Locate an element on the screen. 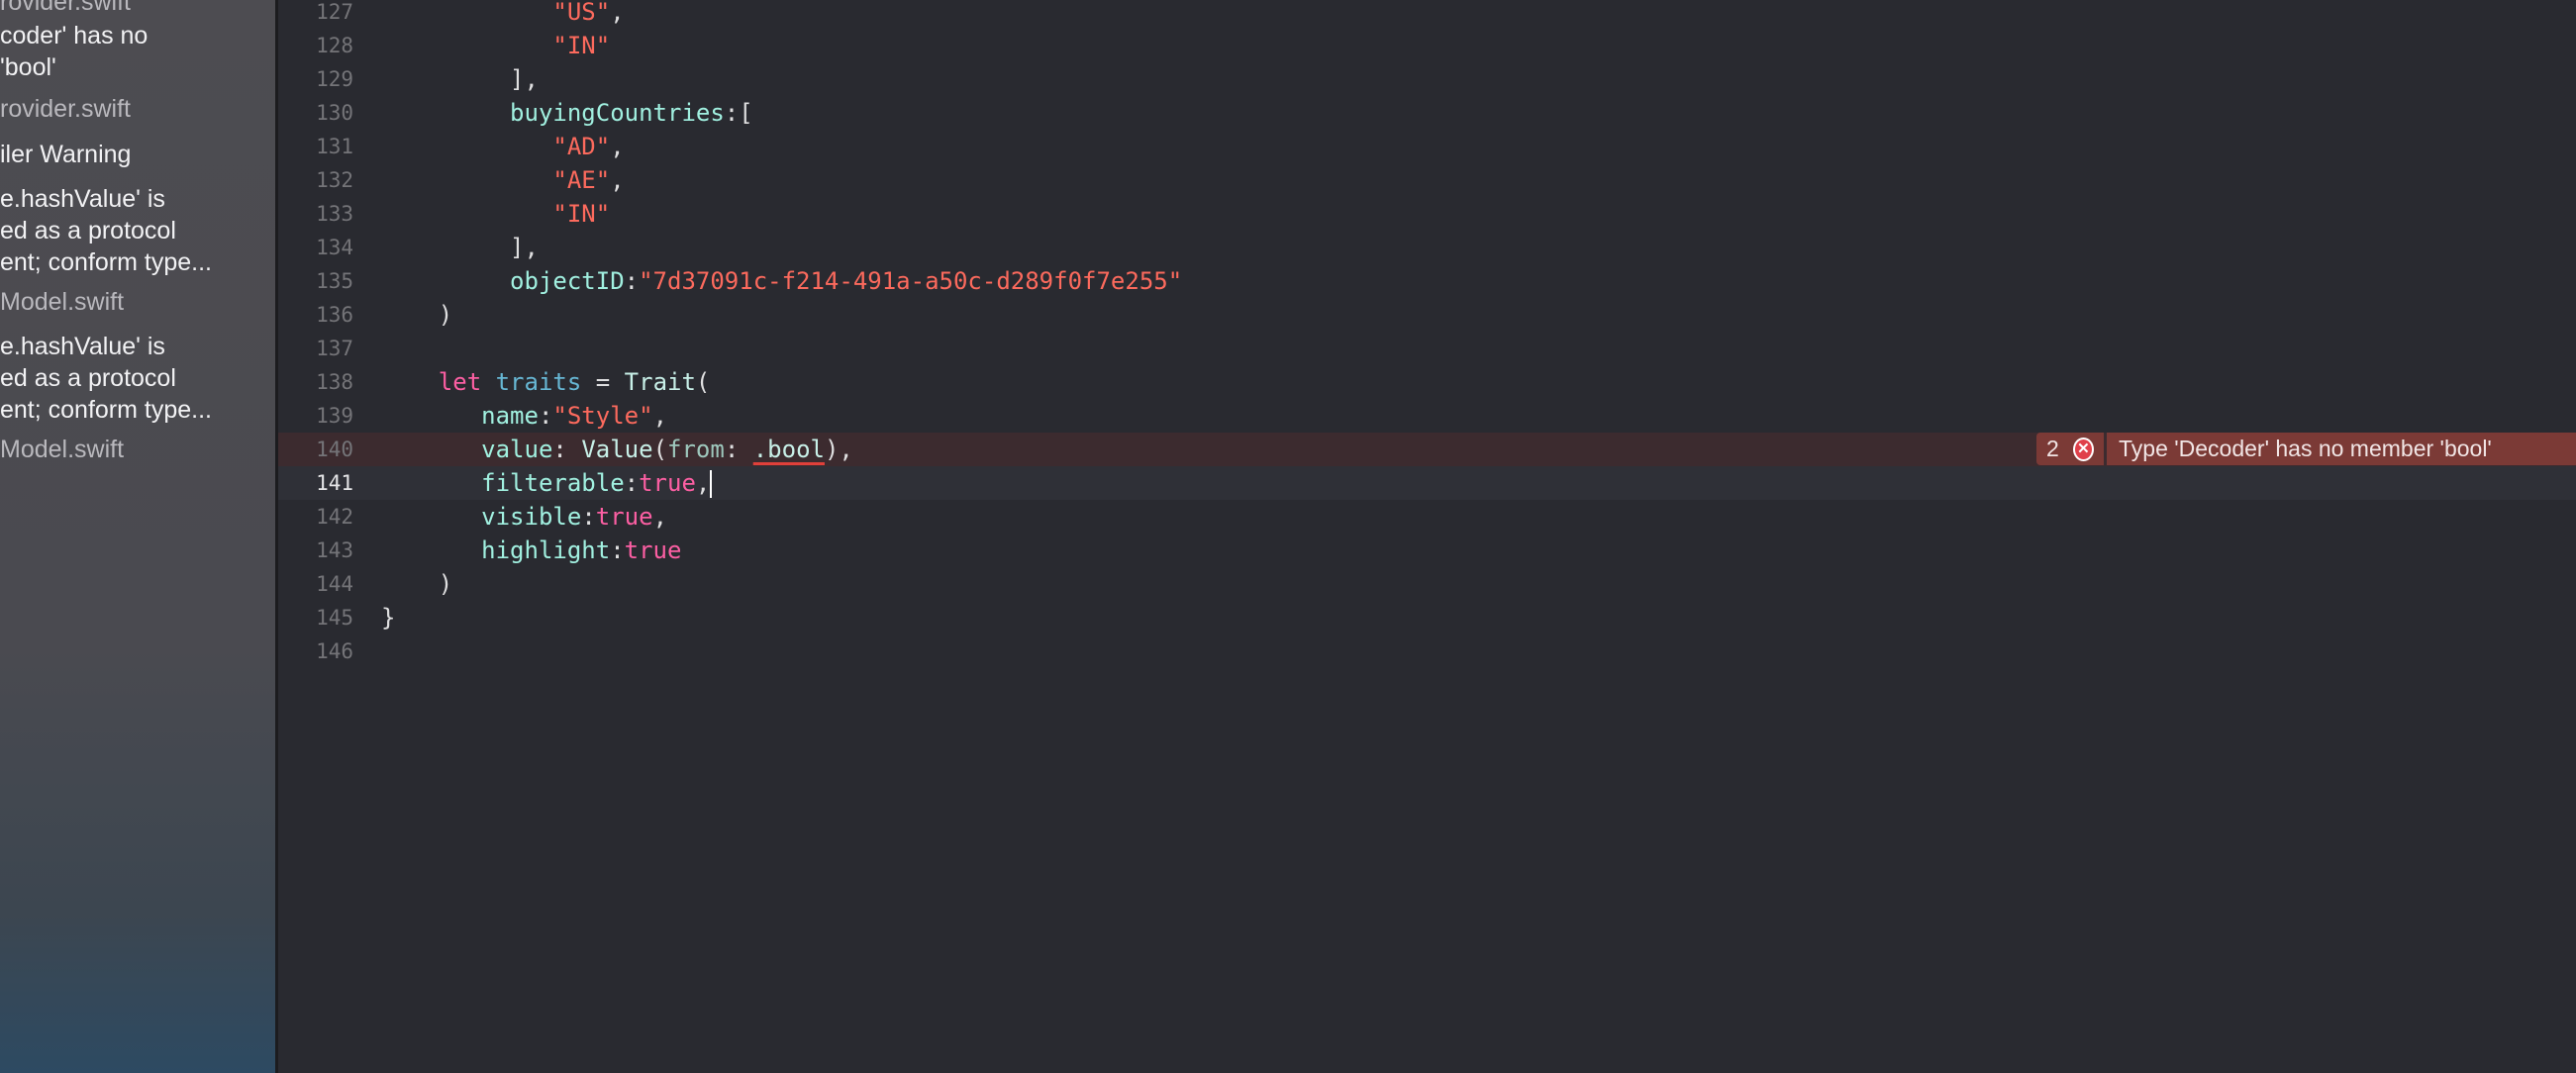 This screenshot has height=1073, width=2576. code-token: } is located at coordinates (389, 618).